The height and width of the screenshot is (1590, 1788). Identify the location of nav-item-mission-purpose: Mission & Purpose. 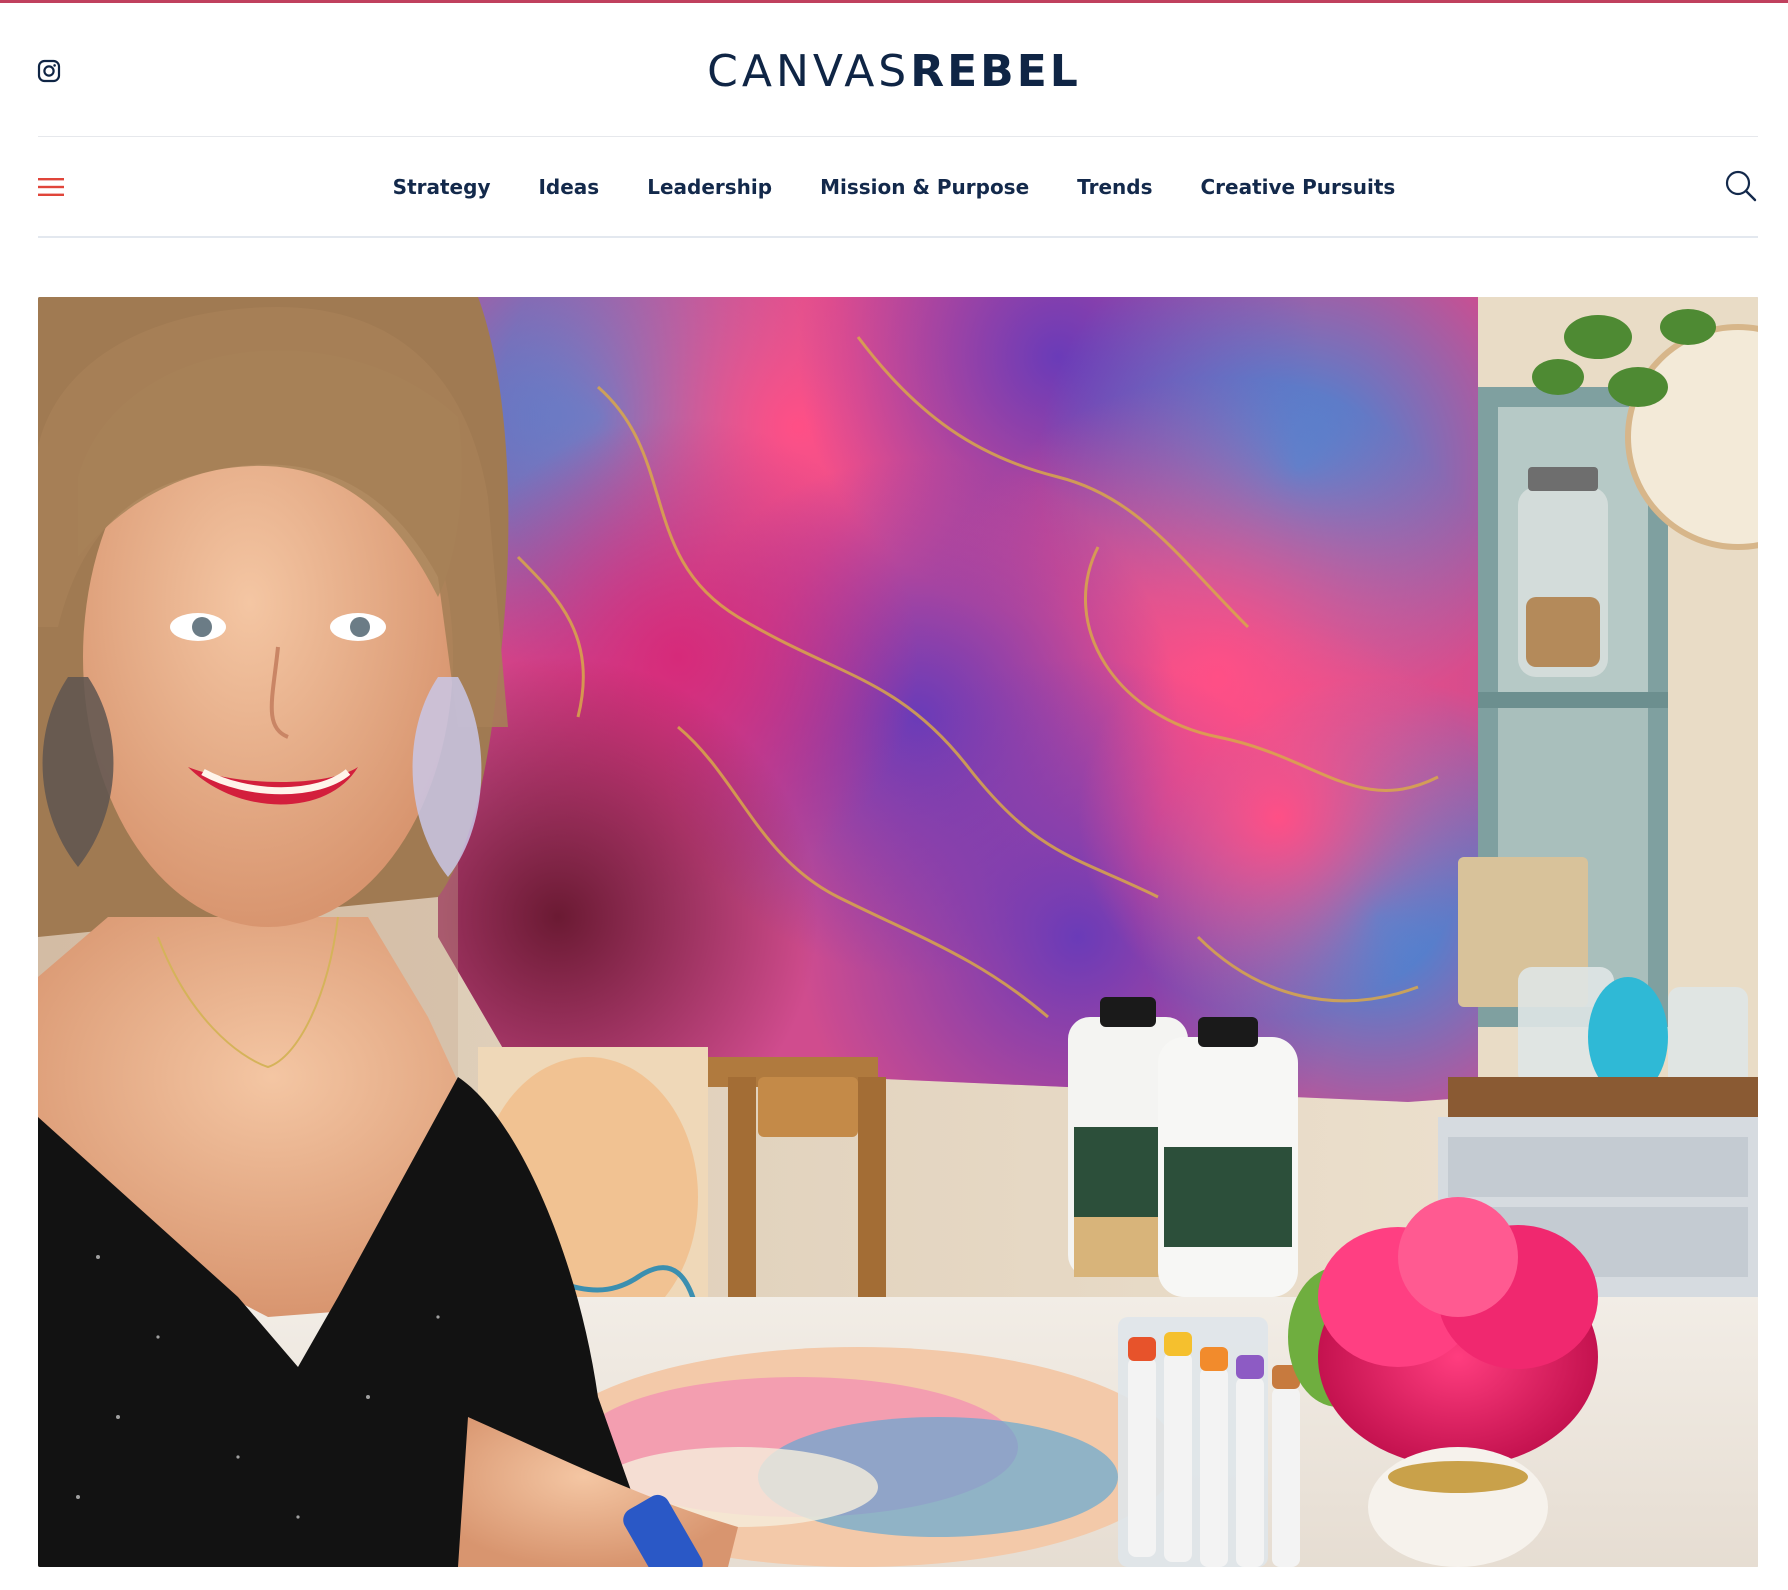
(924, 187).